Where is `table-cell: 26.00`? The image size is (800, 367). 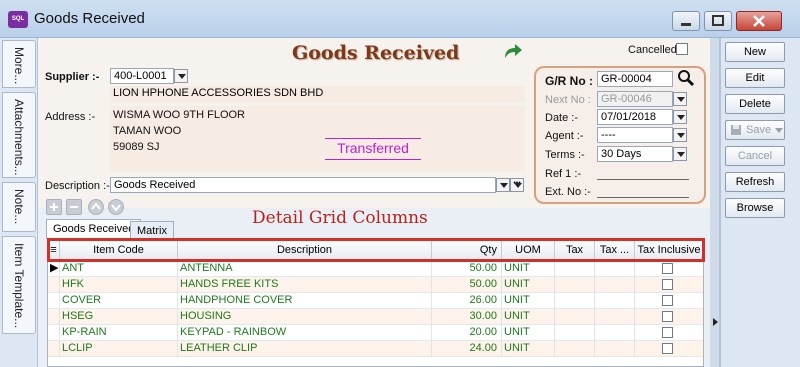
table-cell: 26.00 is located at coordinates (467, 301).